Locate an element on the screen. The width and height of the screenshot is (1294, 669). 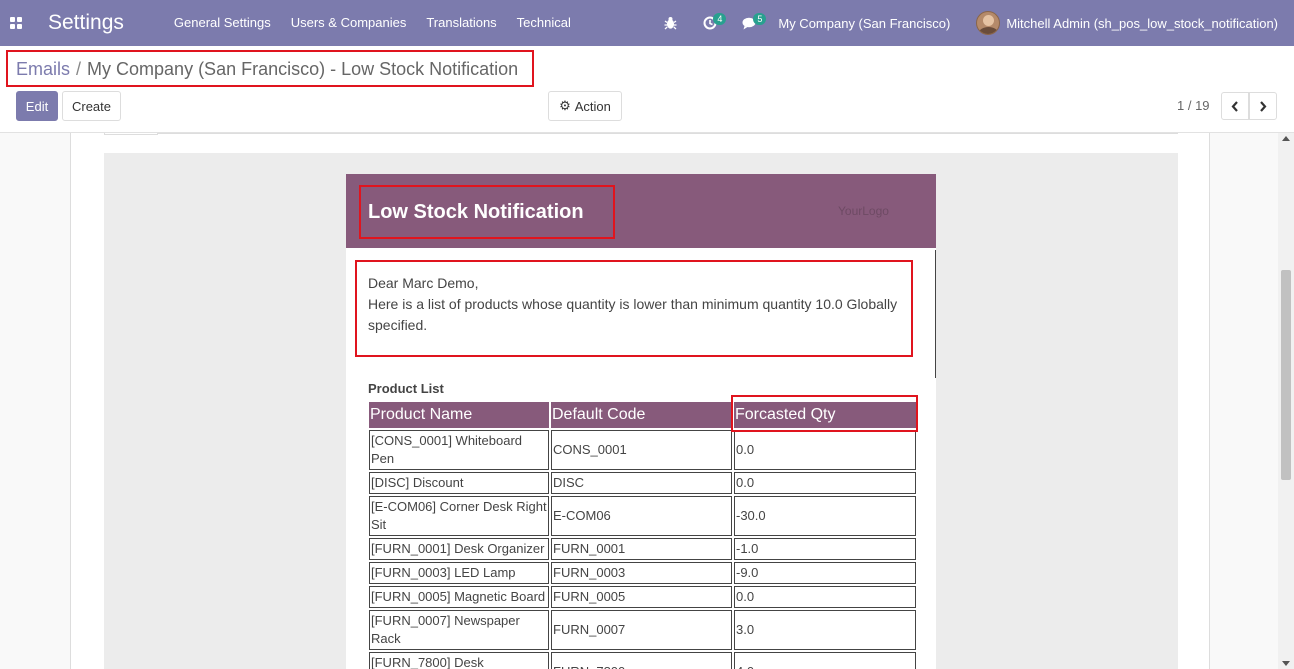
messages-chat-icon: 5 is located at coordinates (750, 23).